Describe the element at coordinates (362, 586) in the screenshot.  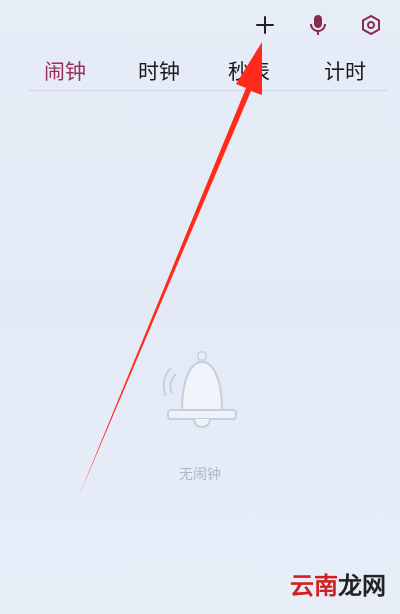
I see `watermark-part-2: 龙网` at that location.